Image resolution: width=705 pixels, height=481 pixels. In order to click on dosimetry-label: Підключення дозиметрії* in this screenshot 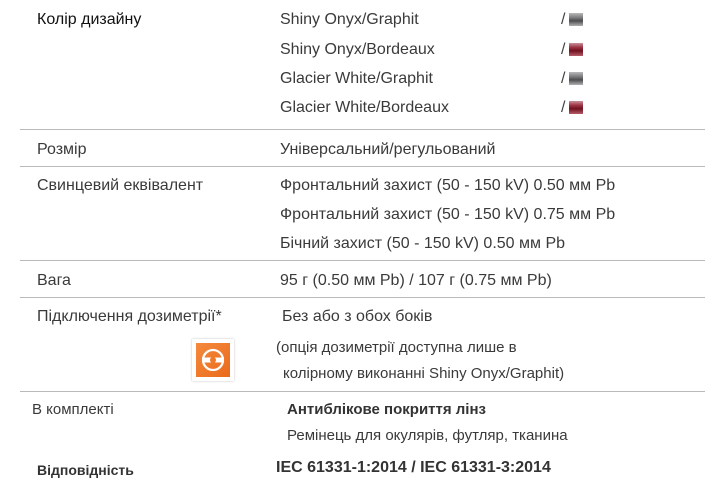, I will do `click(129, 316)`.